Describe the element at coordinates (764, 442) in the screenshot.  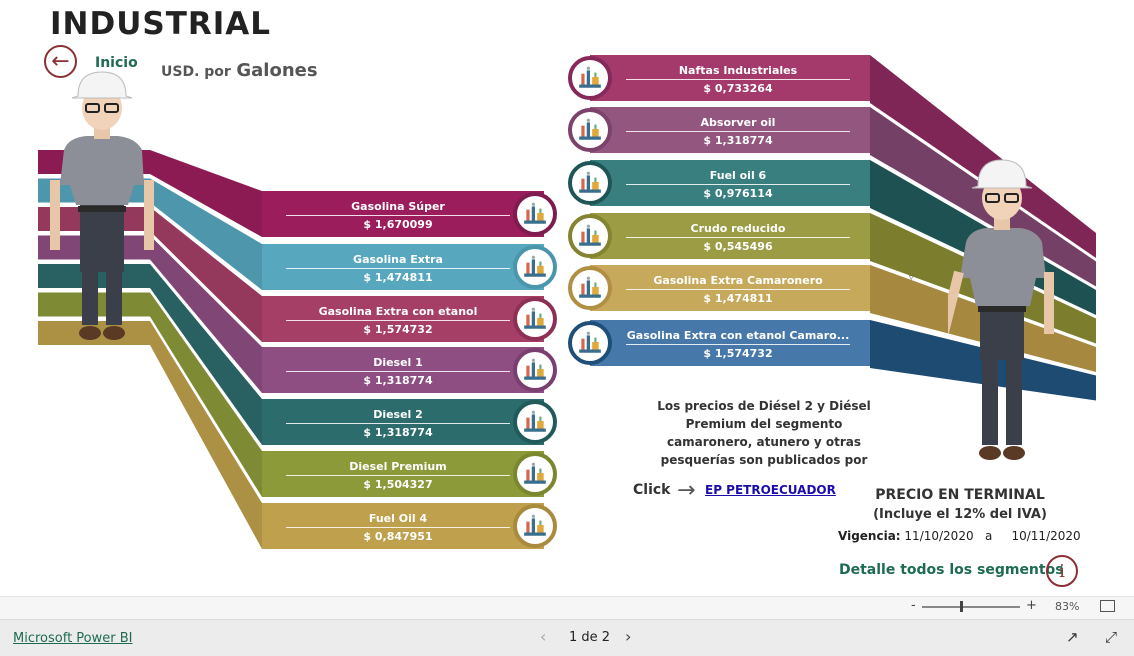
I see `note-line: camaronero, atunero y otras` at that location.